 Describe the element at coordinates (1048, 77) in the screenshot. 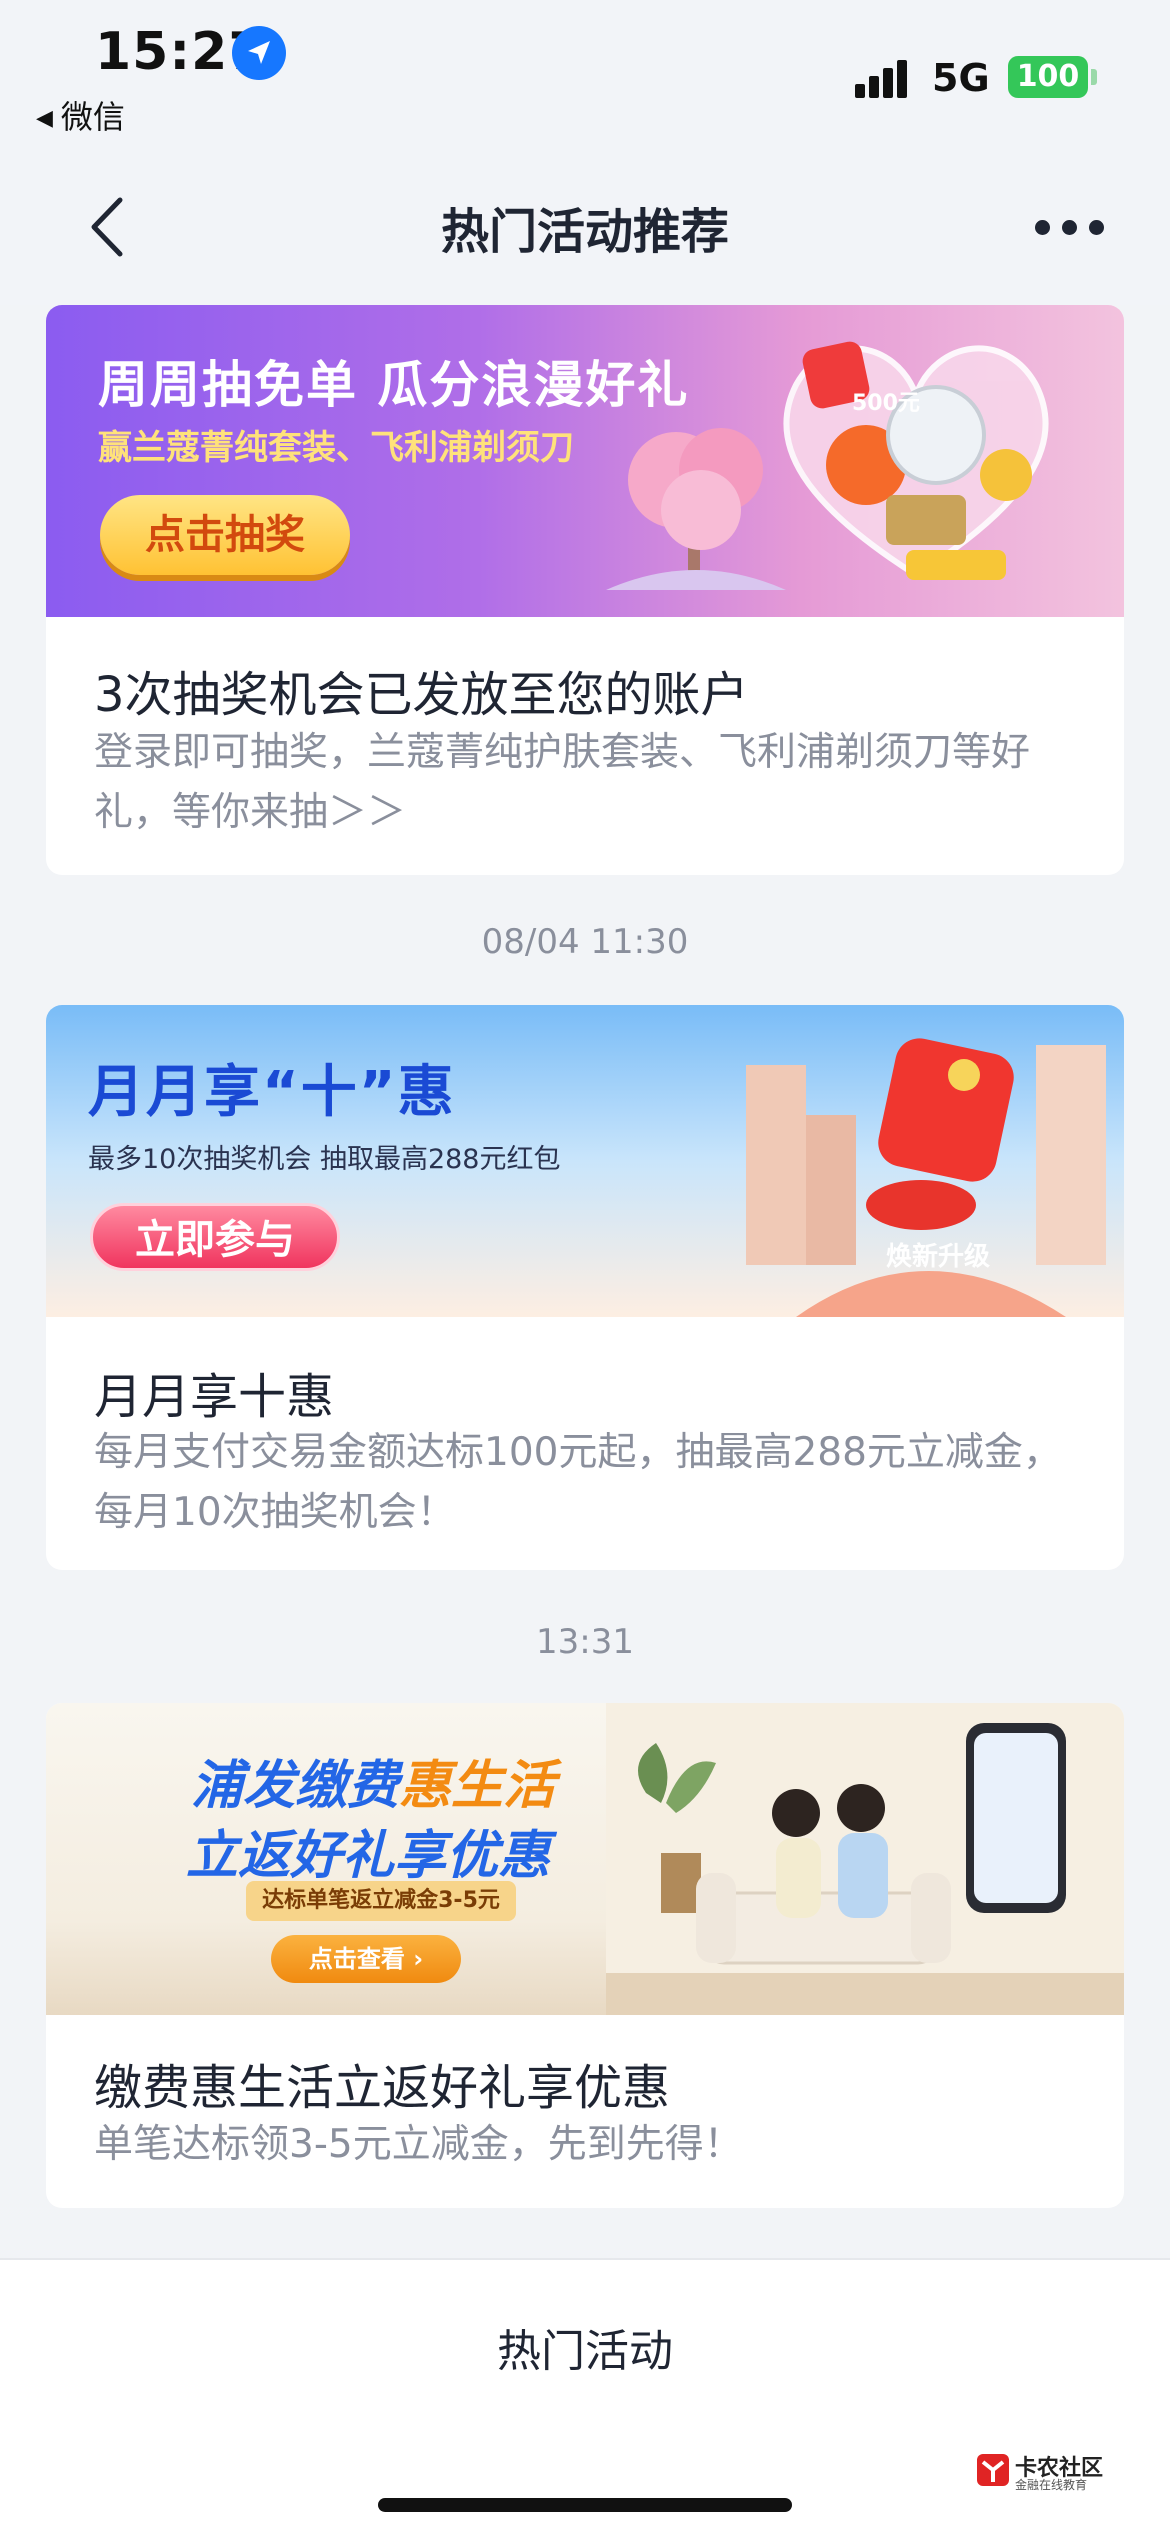

I see `battery-icon: 100` at that location.